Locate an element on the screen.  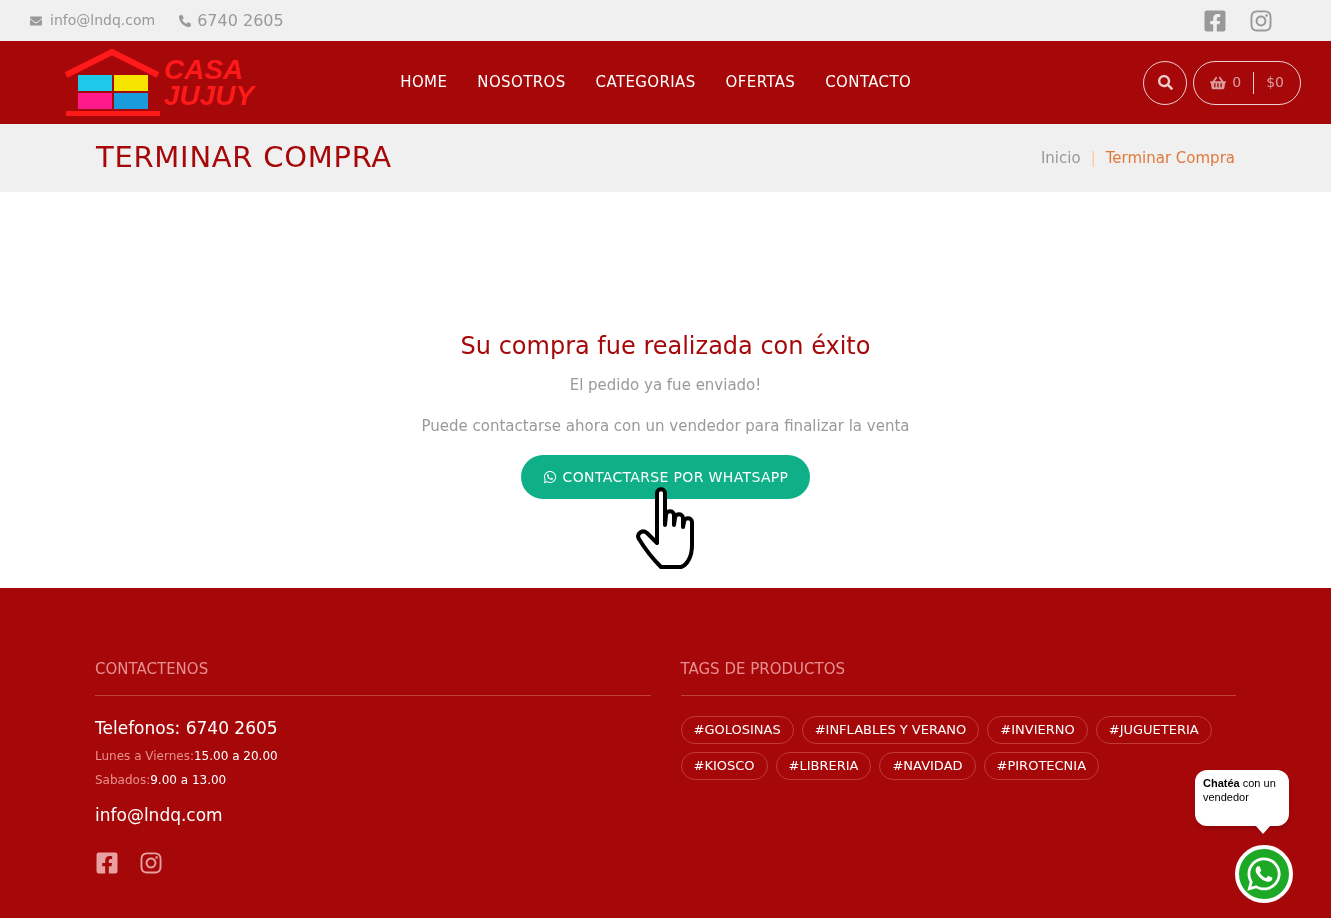
house-logo-icon is located at coordinates (112, 82).